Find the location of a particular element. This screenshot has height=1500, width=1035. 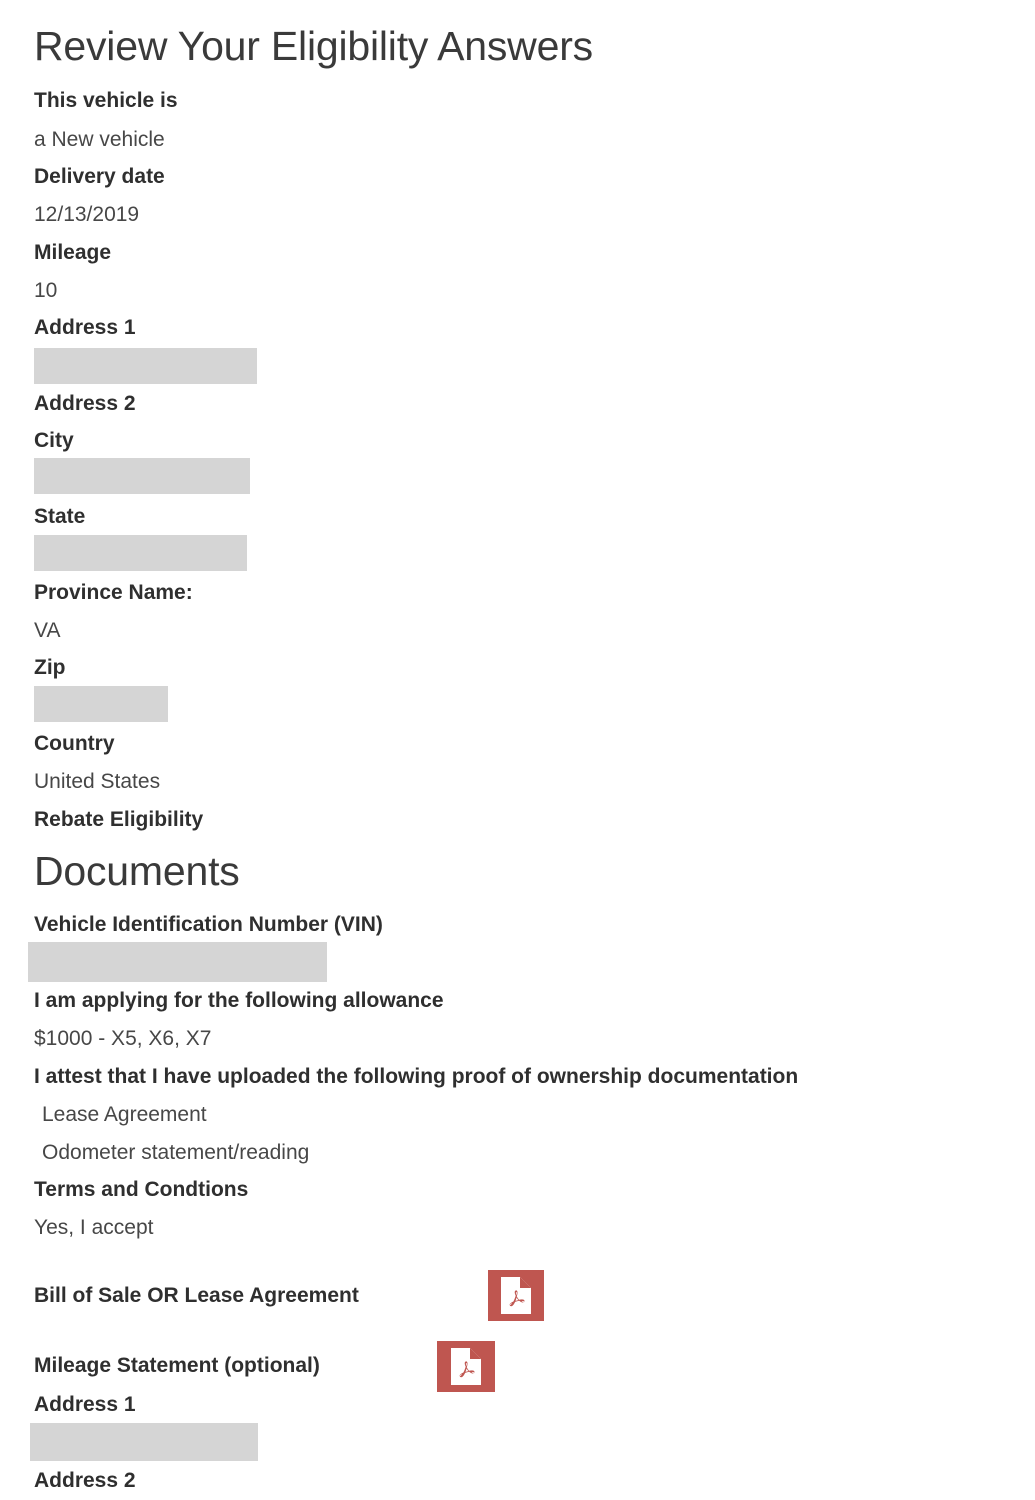

field-label-country: Country is located at coordinates (74, 743).